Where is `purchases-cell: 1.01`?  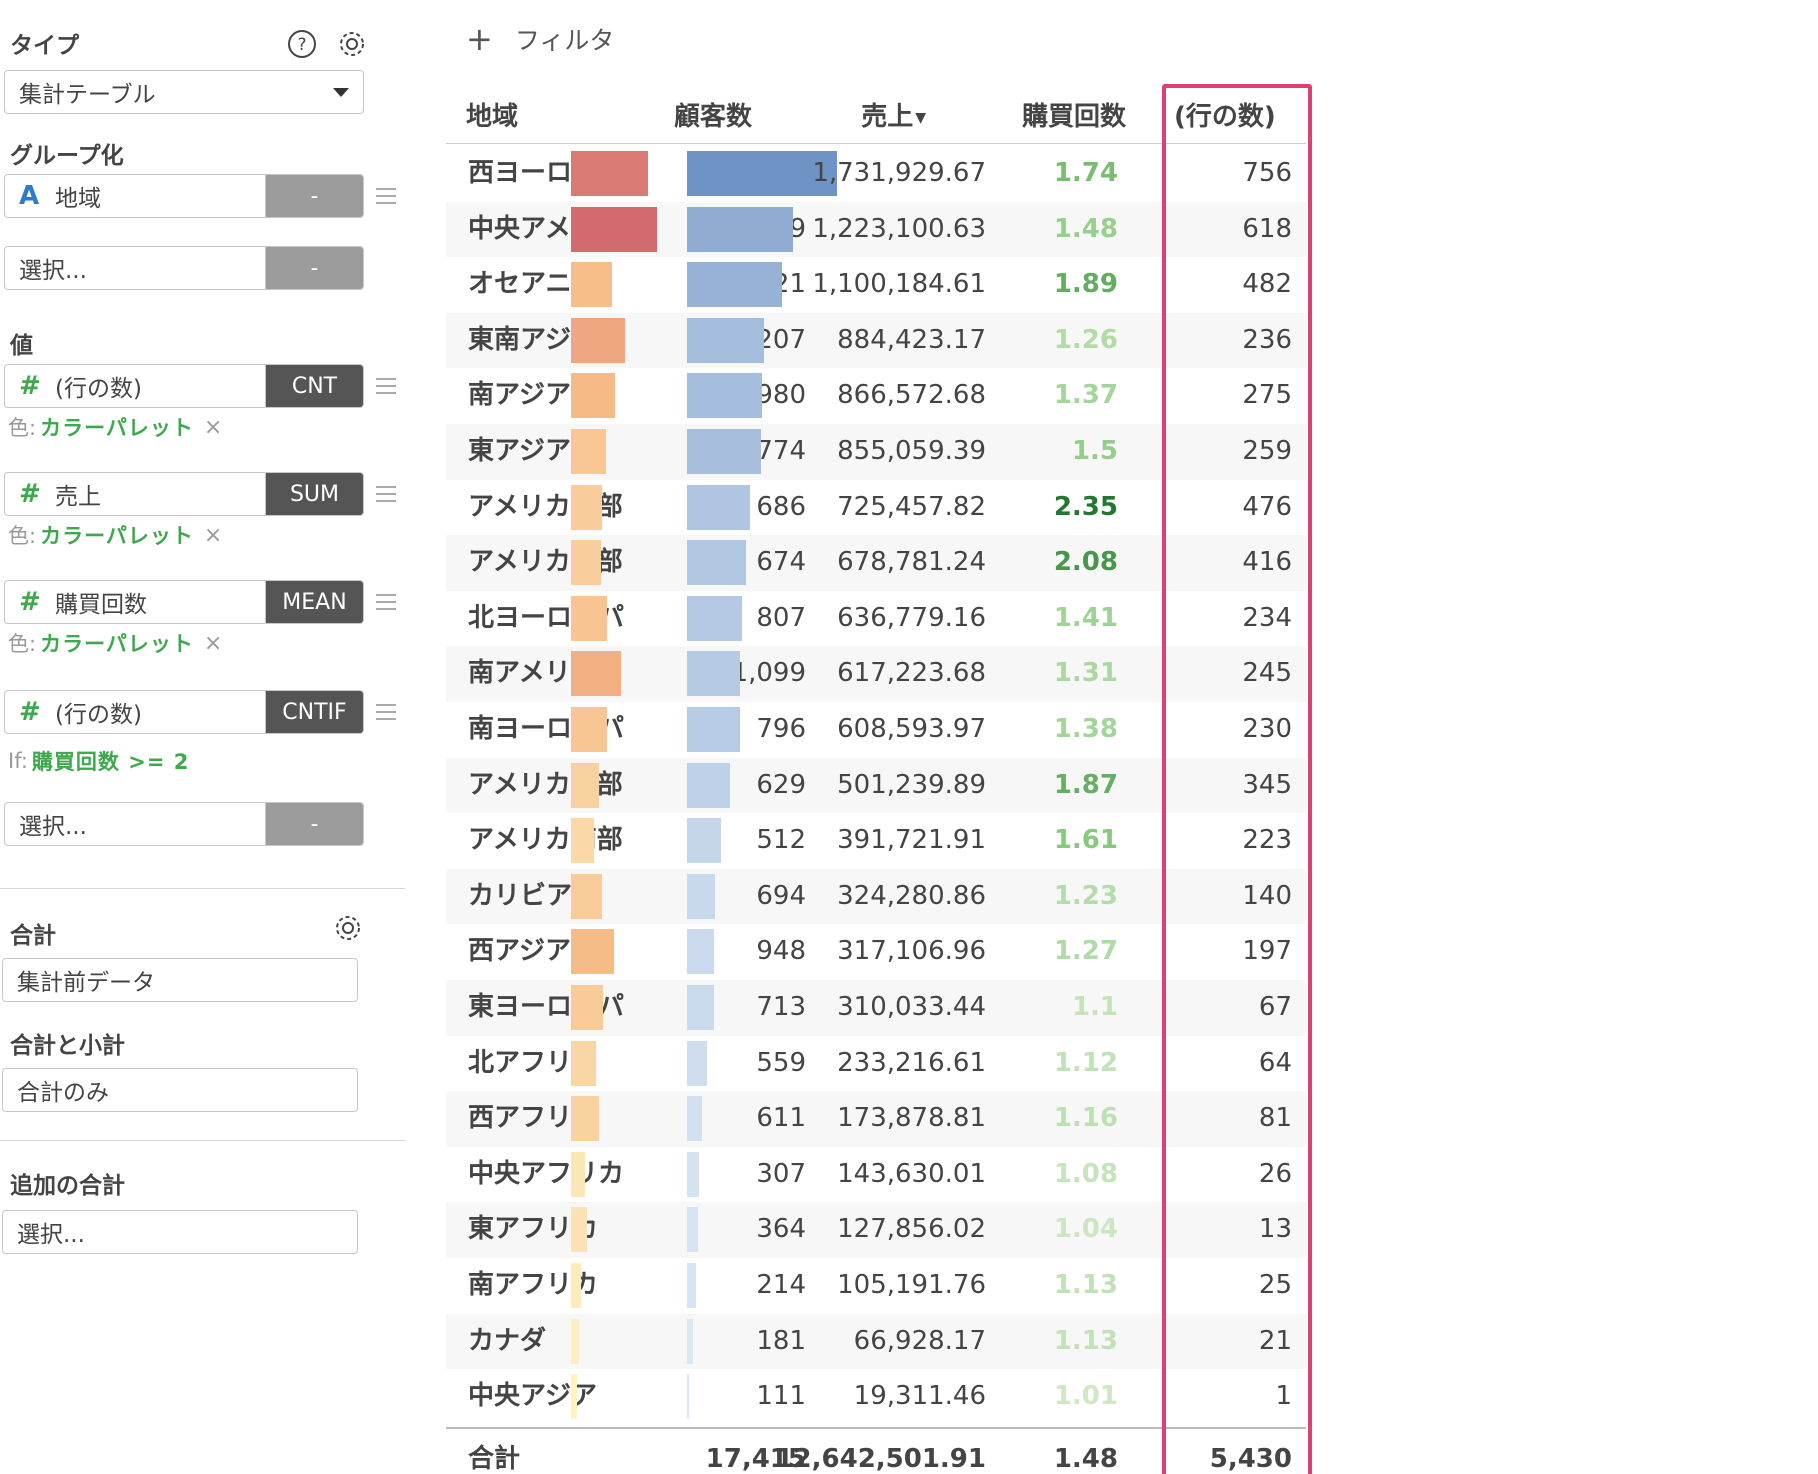 purchases-cell: 1.01 is located at coordinates (1085, 1396).